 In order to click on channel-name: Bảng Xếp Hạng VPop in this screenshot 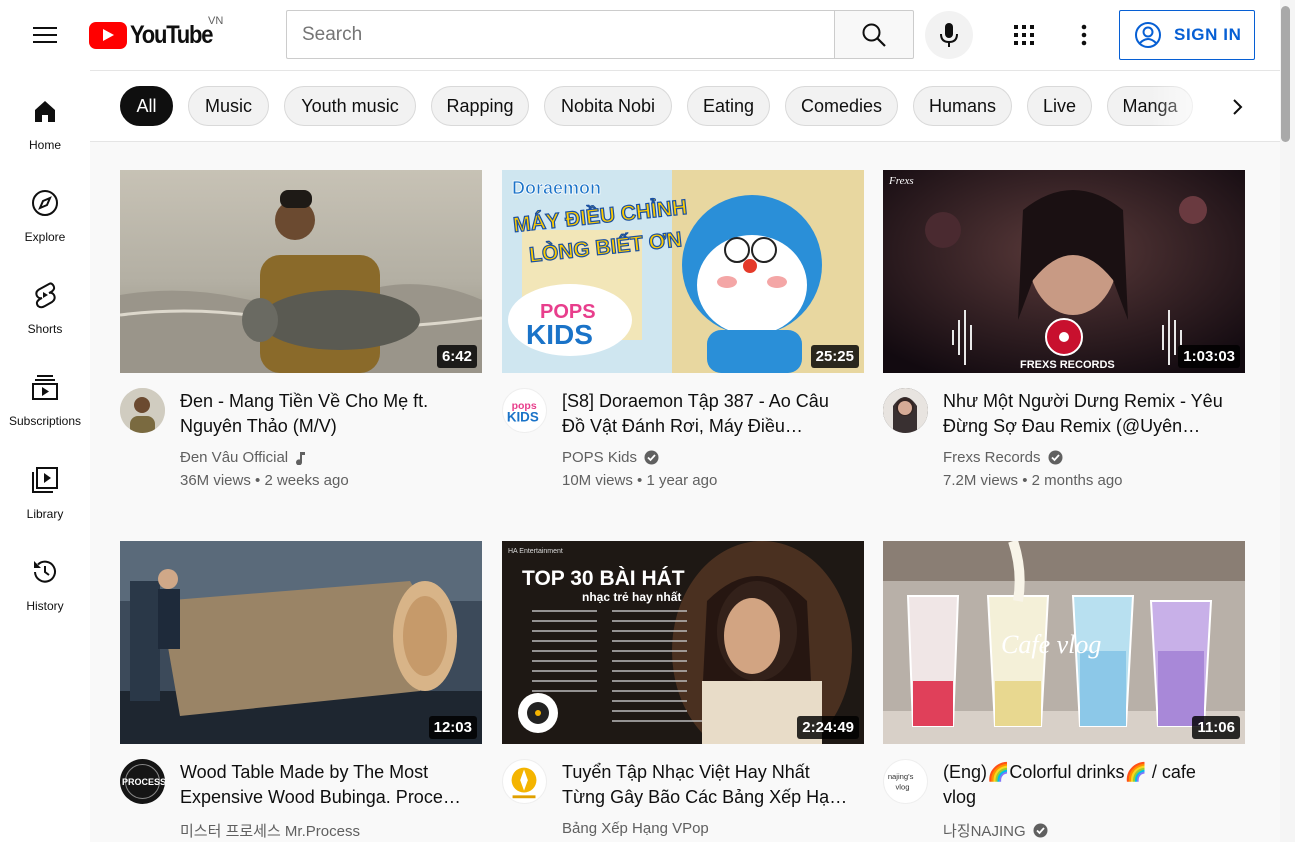, I will do `click(635, 828)`.